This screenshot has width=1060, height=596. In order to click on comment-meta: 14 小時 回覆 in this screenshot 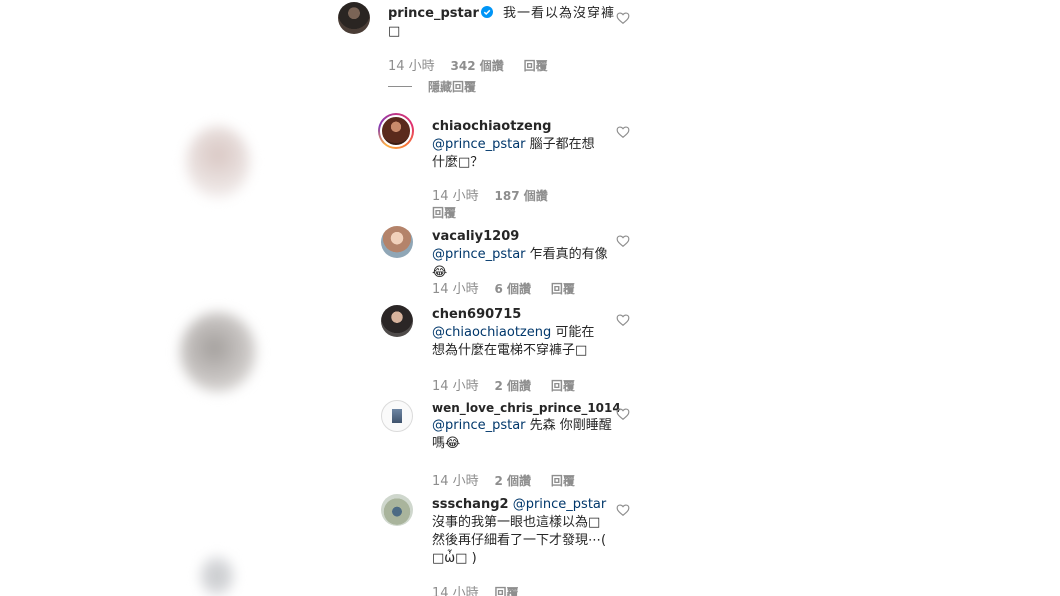, I will do `click(532, 589)`.